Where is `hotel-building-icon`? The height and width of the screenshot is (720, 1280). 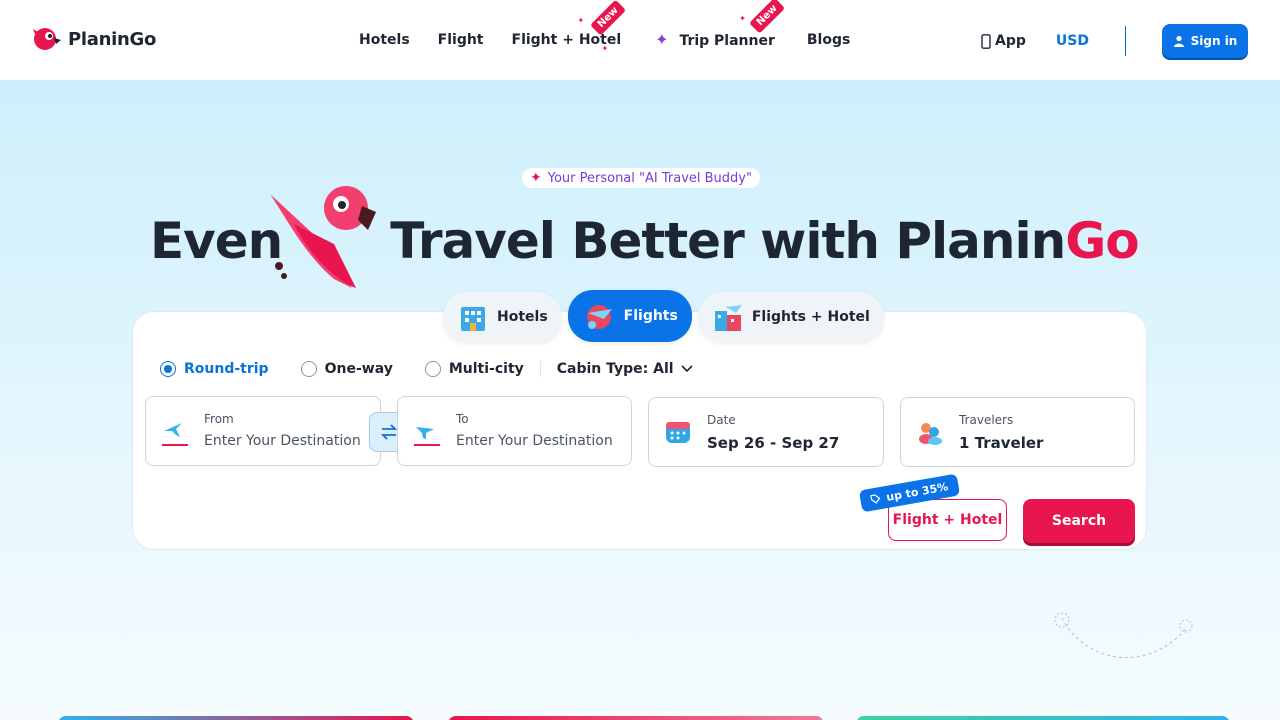 hotel-building-icon is located at coordinates (473, 319).